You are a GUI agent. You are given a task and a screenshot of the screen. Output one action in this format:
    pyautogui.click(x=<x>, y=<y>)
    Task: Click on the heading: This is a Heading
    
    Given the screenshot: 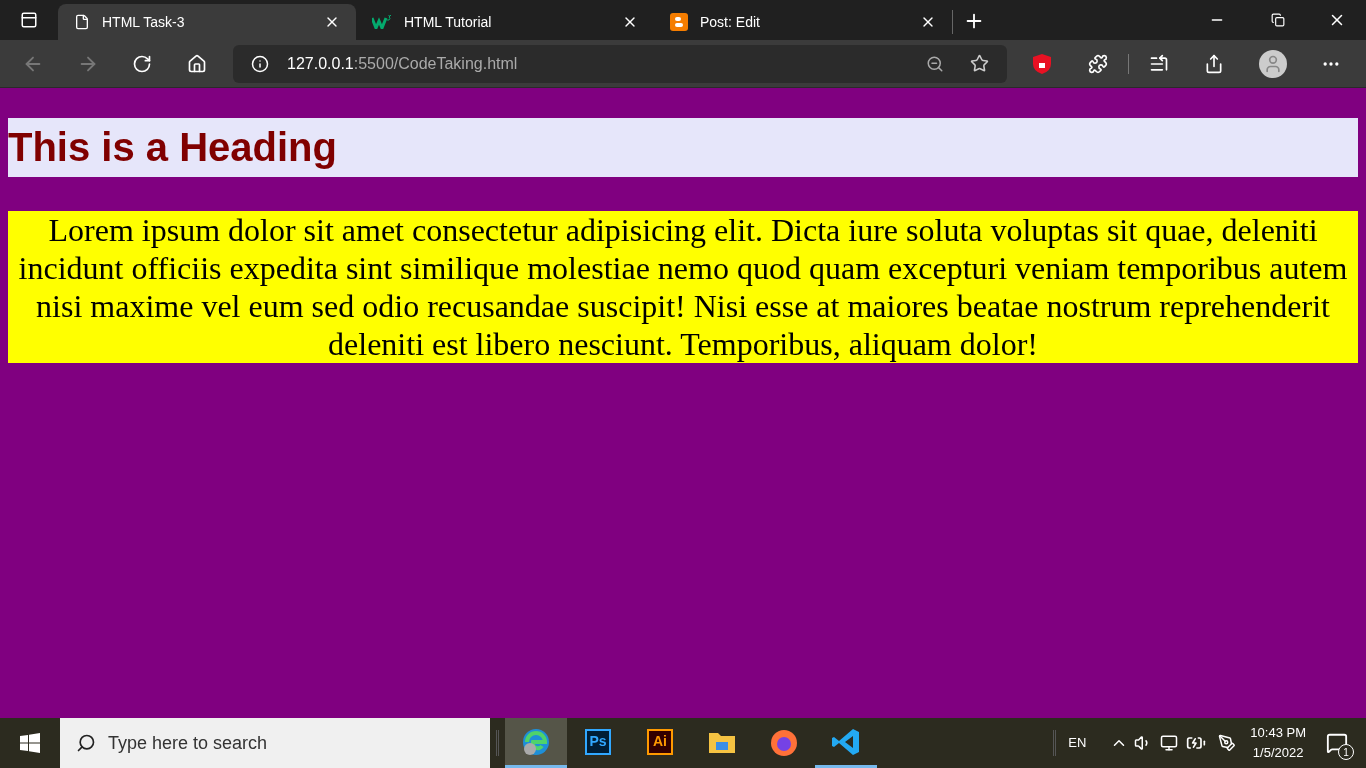 What is the action you would take?
    pyautogui.click(x=683, y=147)
    